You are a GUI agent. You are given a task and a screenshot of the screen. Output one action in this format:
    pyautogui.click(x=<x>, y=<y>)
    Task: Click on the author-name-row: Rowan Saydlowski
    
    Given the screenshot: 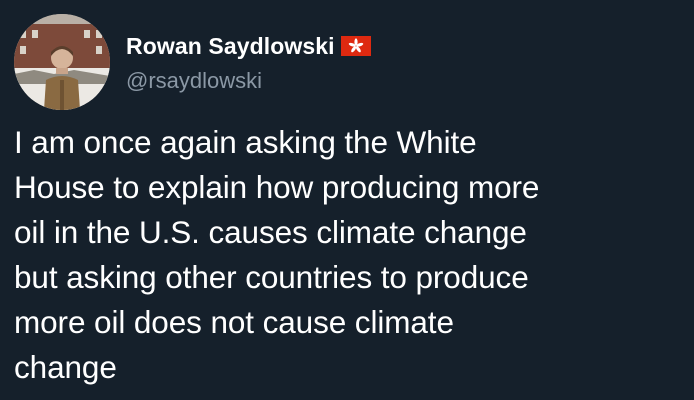 What is the action you would take?
    pyautogui.click(x=248, y=46)
    